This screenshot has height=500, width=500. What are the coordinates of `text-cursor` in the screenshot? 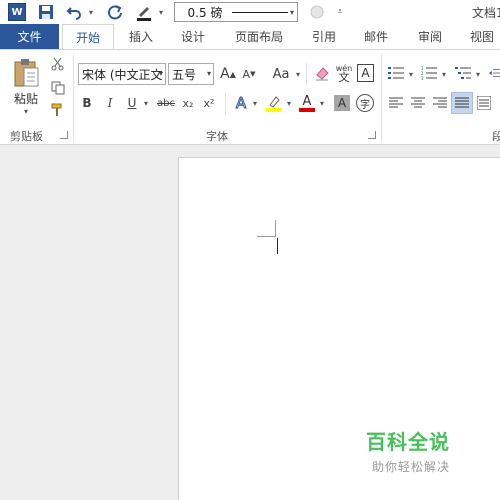 It's located at (277, 246).